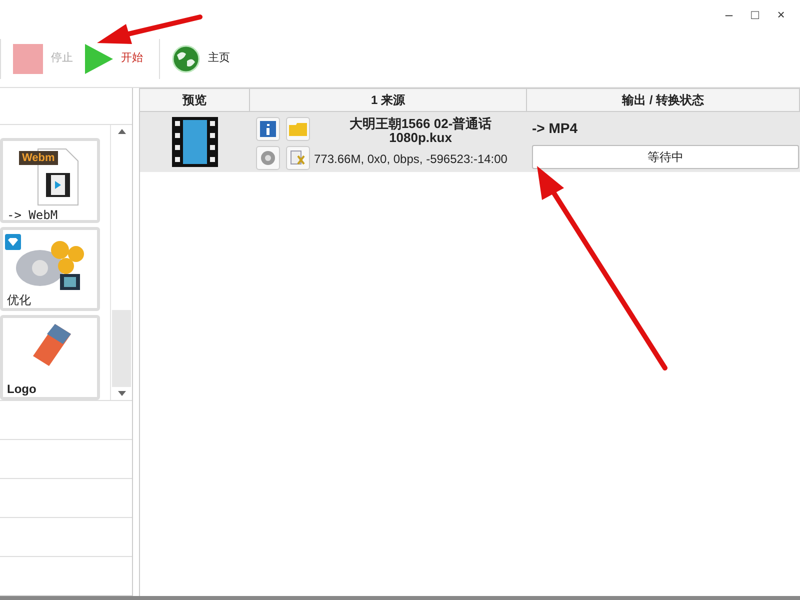 The width and height of the screenshot is (800, 600). I want to click on conversion-tile: 优化, so click(50, 269).